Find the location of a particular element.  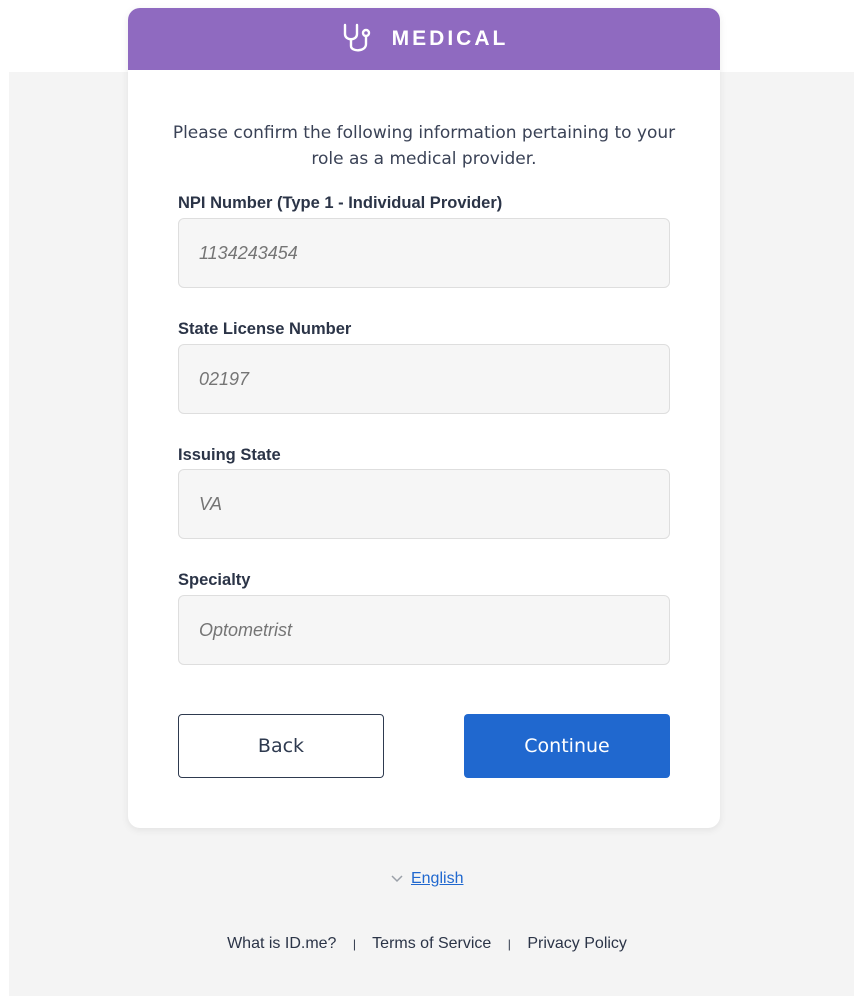

what-is-idme-link: What is ID.me? is located at coordinates (281, 943).